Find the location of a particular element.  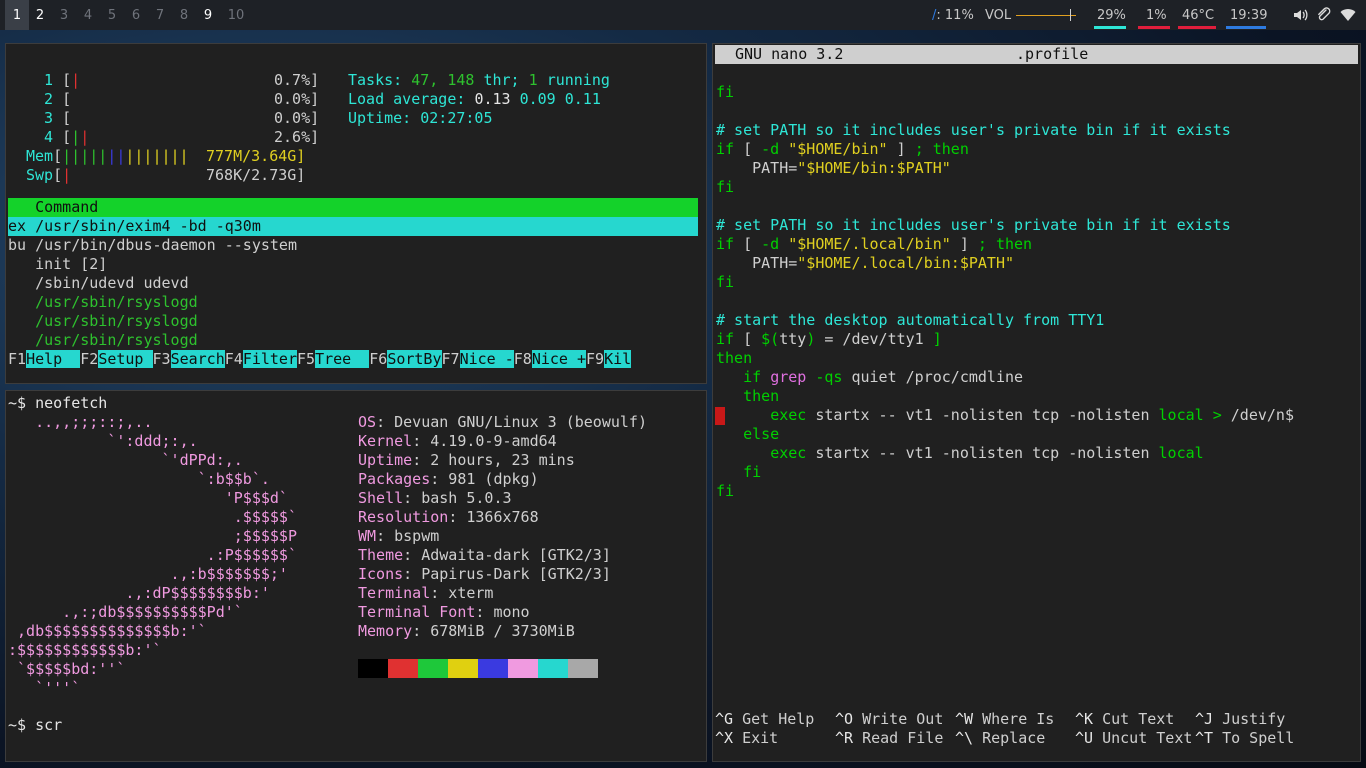

nano-shortcut: ^T To Spell is located at coordinates (1244, 738).